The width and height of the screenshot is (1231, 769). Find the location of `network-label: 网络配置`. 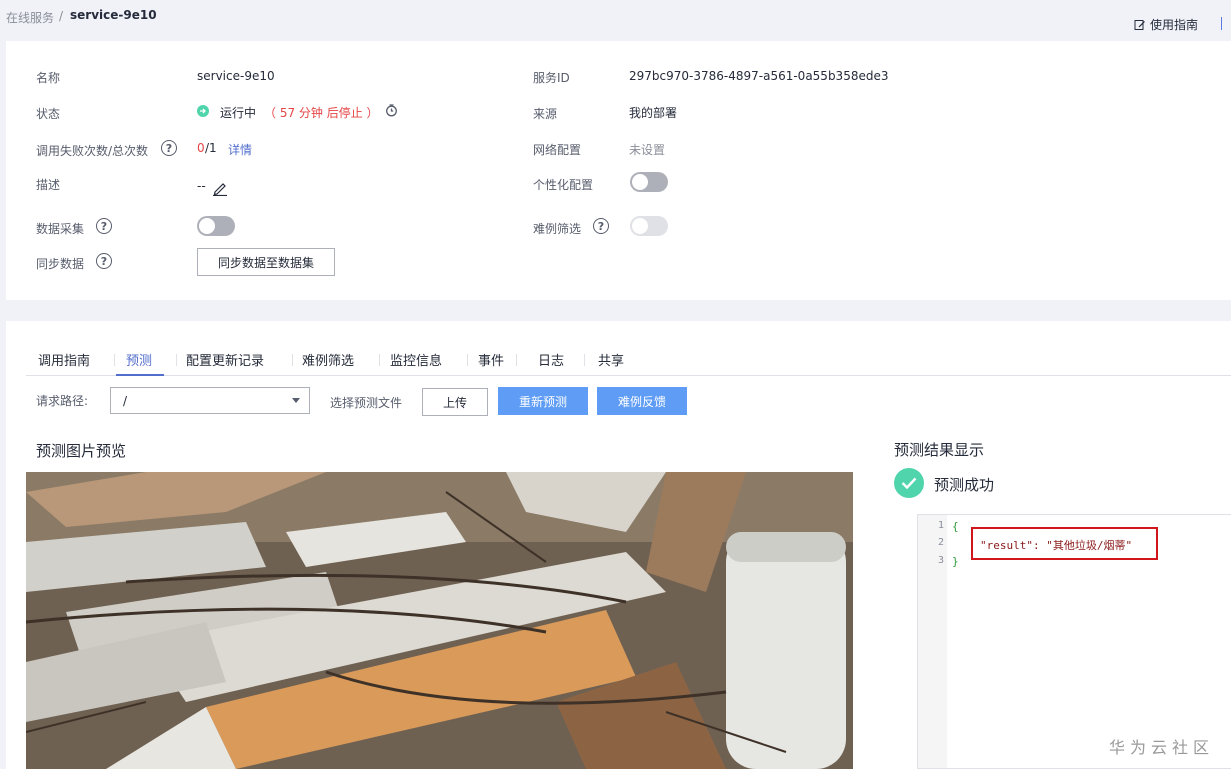

network-label: 网络配置 is located at coordinates (557, 150).